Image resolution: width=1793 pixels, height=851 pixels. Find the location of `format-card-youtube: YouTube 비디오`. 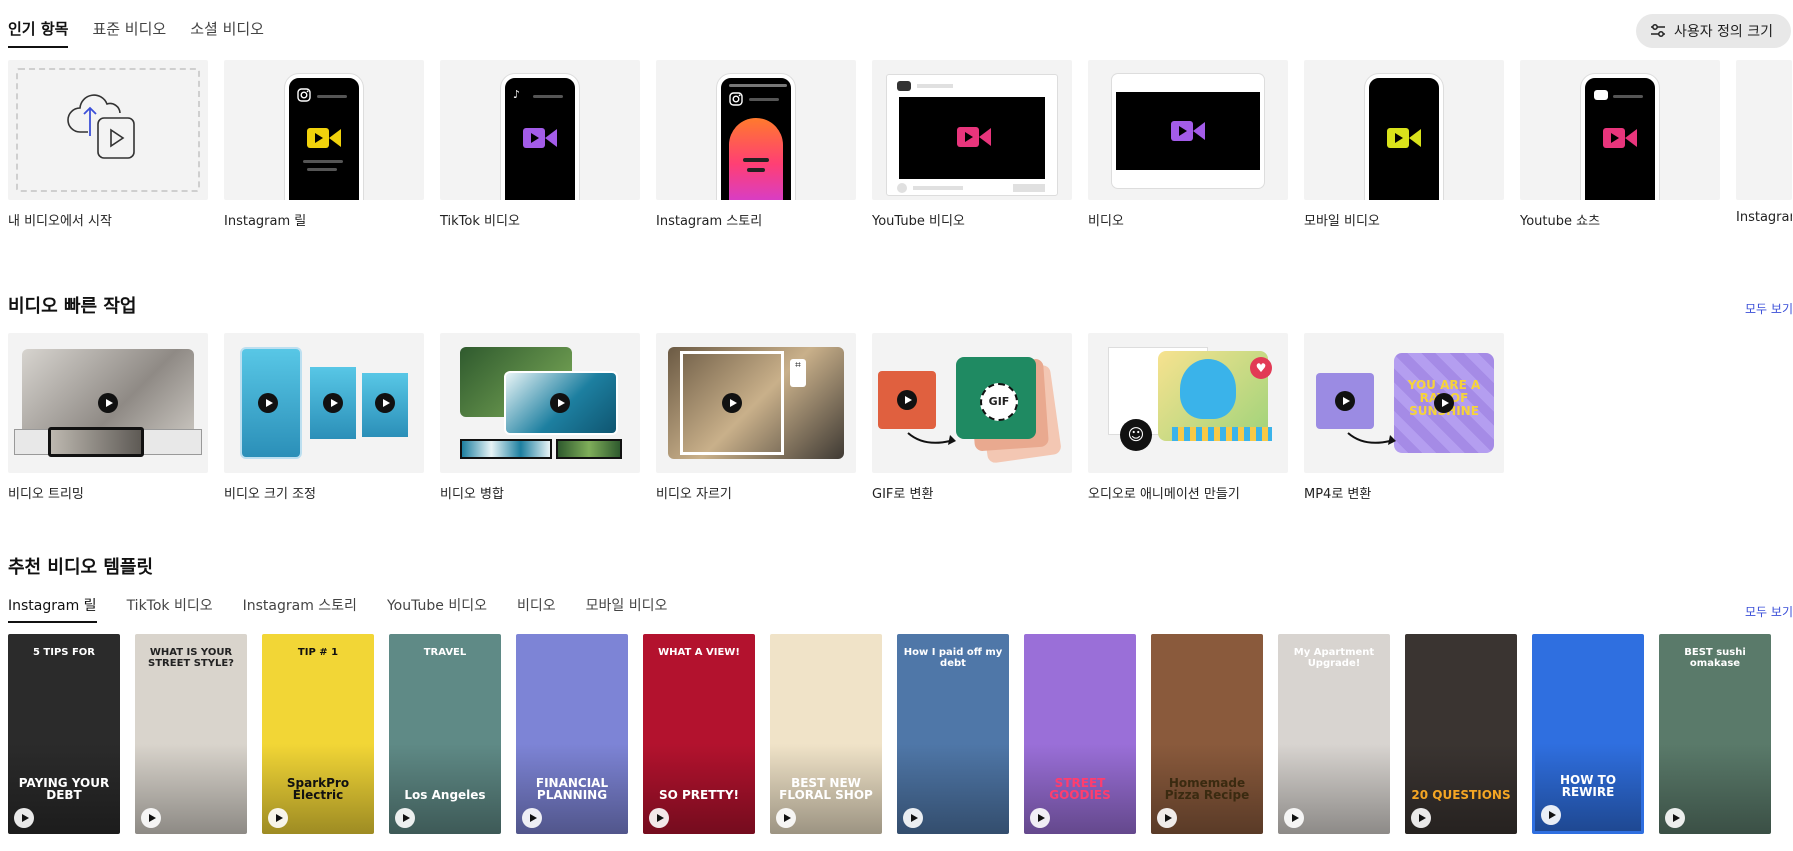

format-card-youtube: YouTube 비디오 is located at coordinates (972, 144).